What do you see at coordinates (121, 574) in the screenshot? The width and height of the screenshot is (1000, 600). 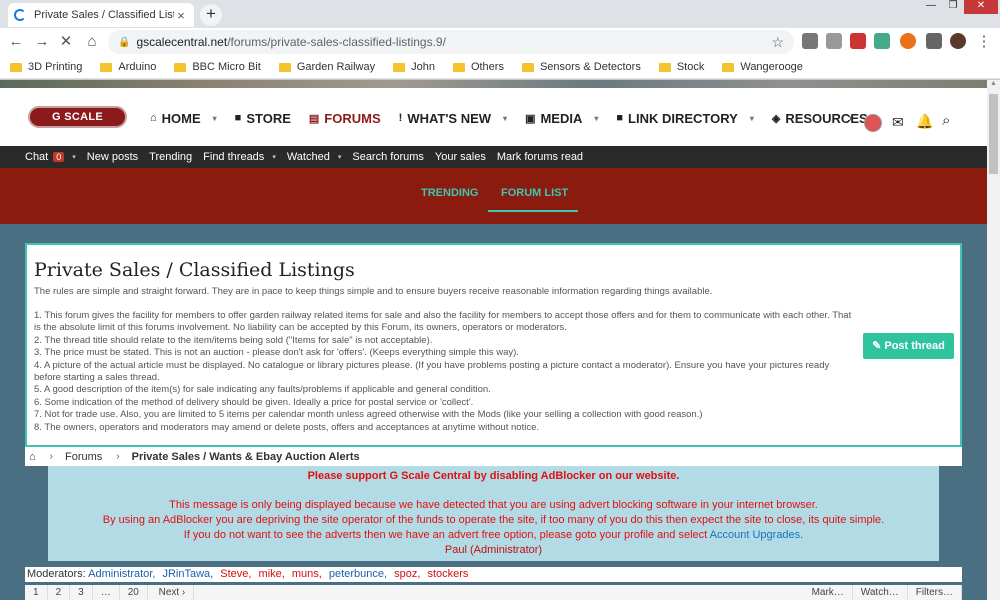 I see `moderator-link: Administrator,` at bounding box center [121, 574].